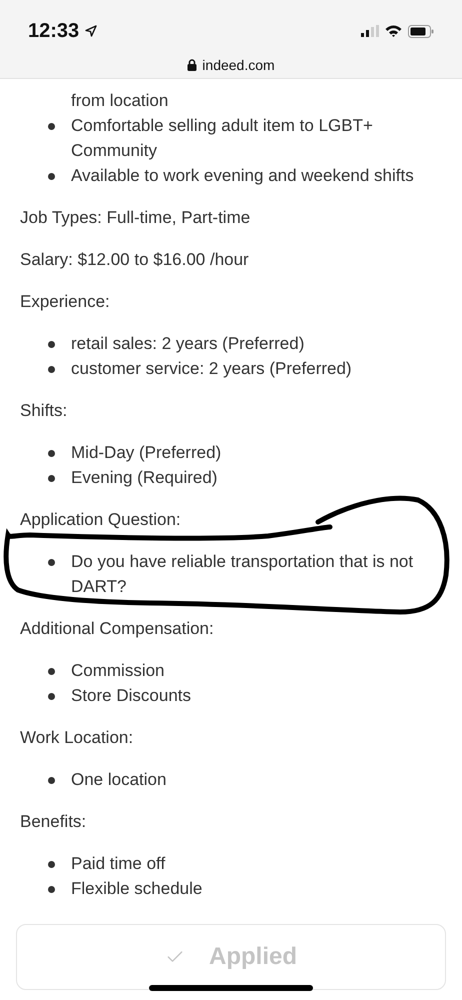 The height and width of the screenshot is (1000, 462). What do you see at coordinates (370, 31) in the screenshot?
I see `signal-icon` at bounding box center [370, 31].